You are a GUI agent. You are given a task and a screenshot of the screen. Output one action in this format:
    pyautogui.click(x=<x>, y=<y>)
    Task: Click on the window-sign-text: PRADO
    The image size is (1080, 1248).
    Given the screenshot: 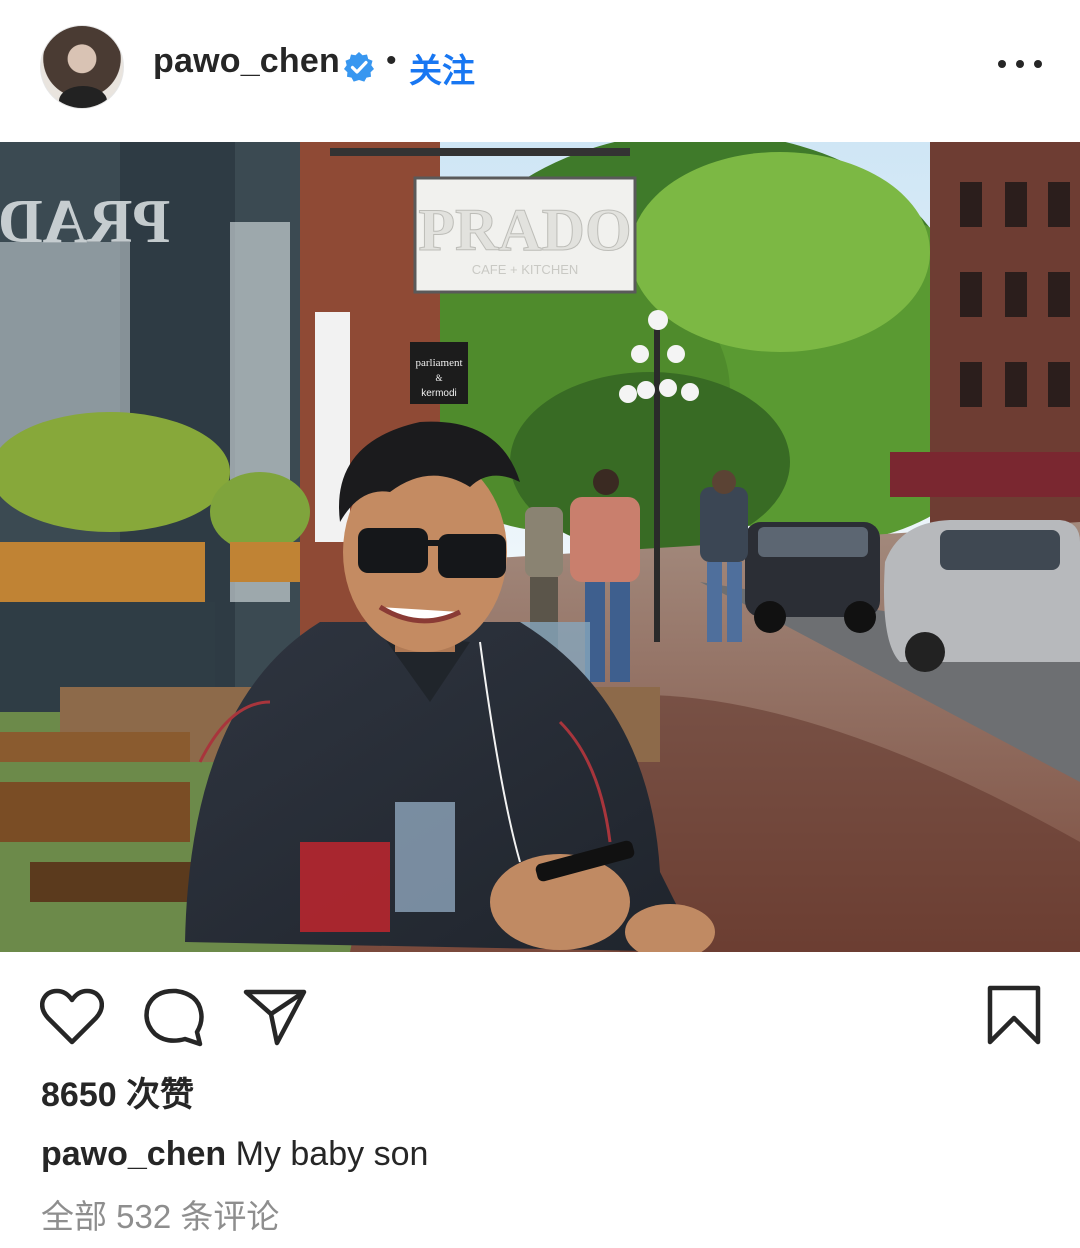 What is the action you would take?
    pyautogui.click(x=85, y=222)
    